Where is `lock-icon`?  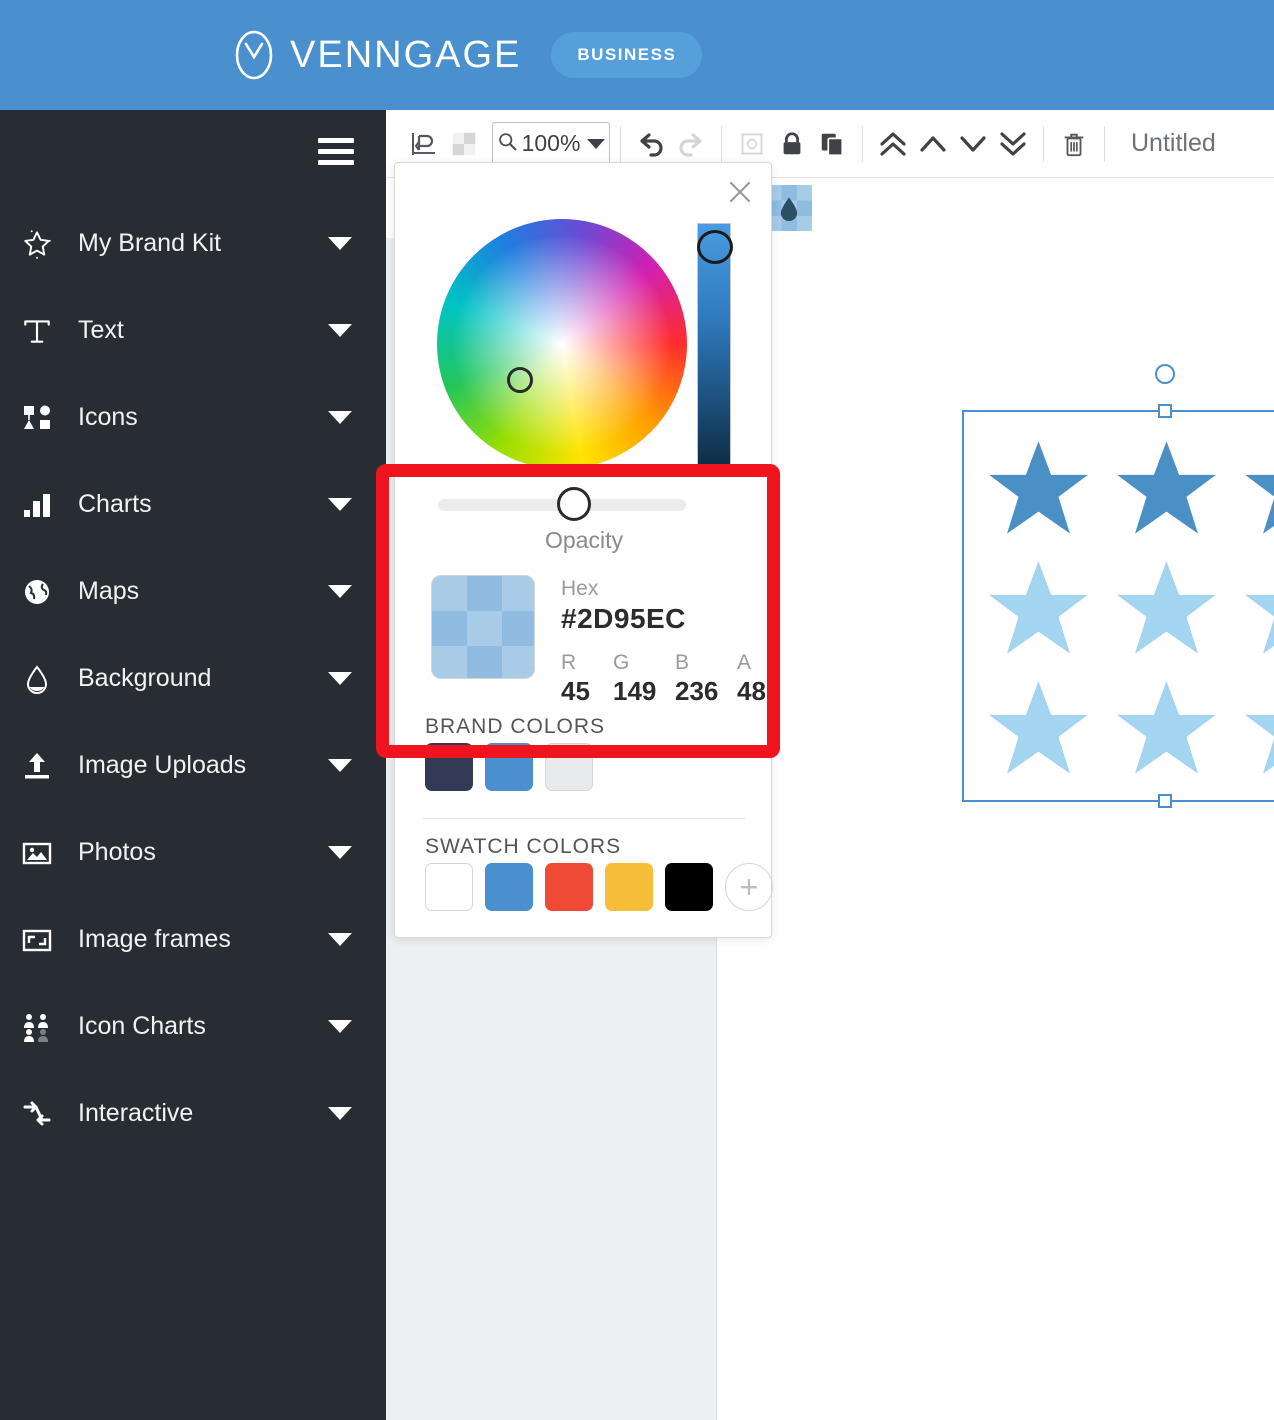 lock-icon is located at coordinates (792, 144).